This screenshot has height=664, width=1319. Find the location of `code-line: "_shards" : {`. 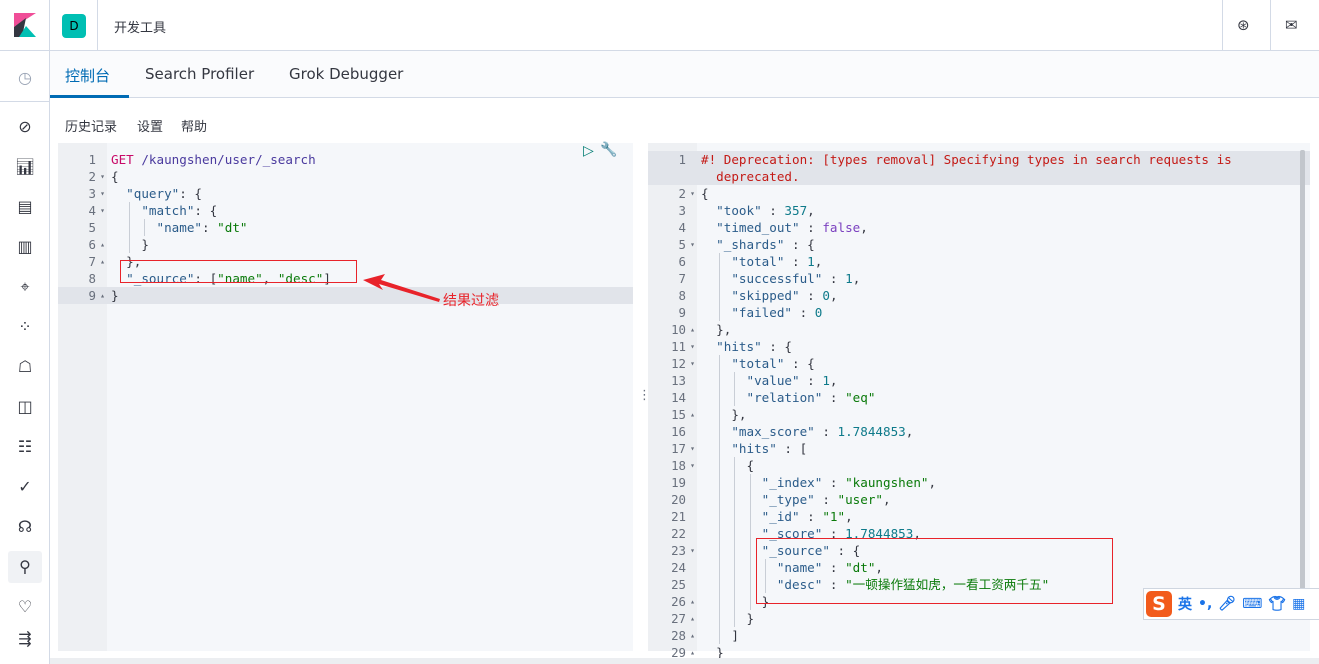

code-line: "_shards" : { is located at coordinates (758, 244).